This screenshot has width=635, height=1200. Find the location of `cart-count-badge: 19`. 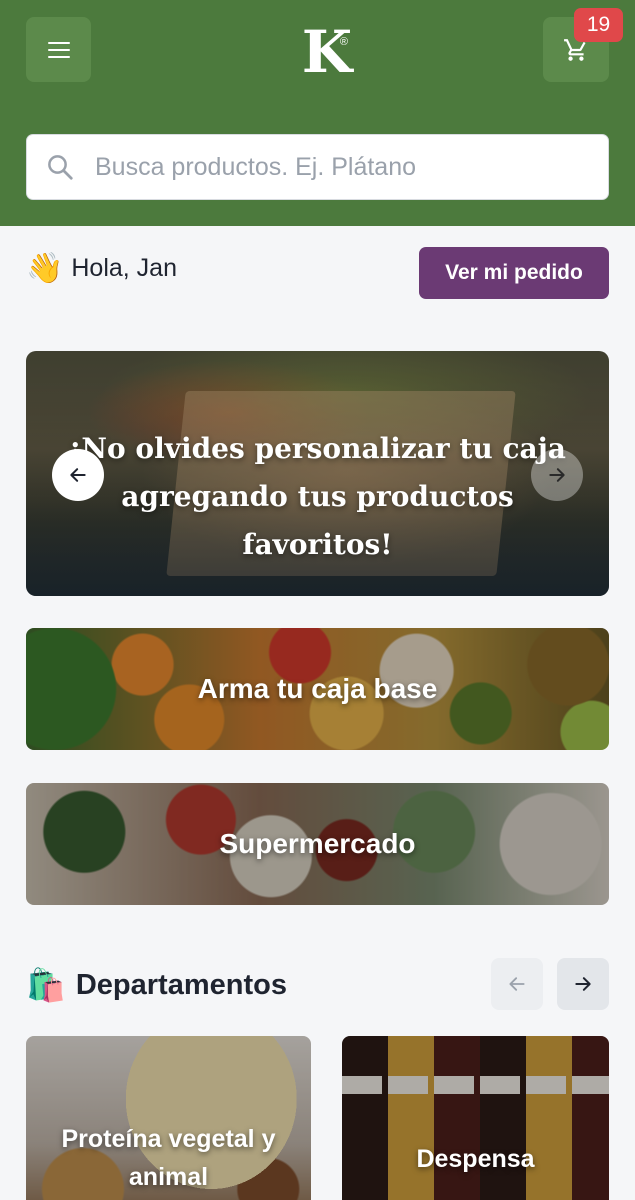

cart-count-badge: 19 is located at coordinates (598, 25).